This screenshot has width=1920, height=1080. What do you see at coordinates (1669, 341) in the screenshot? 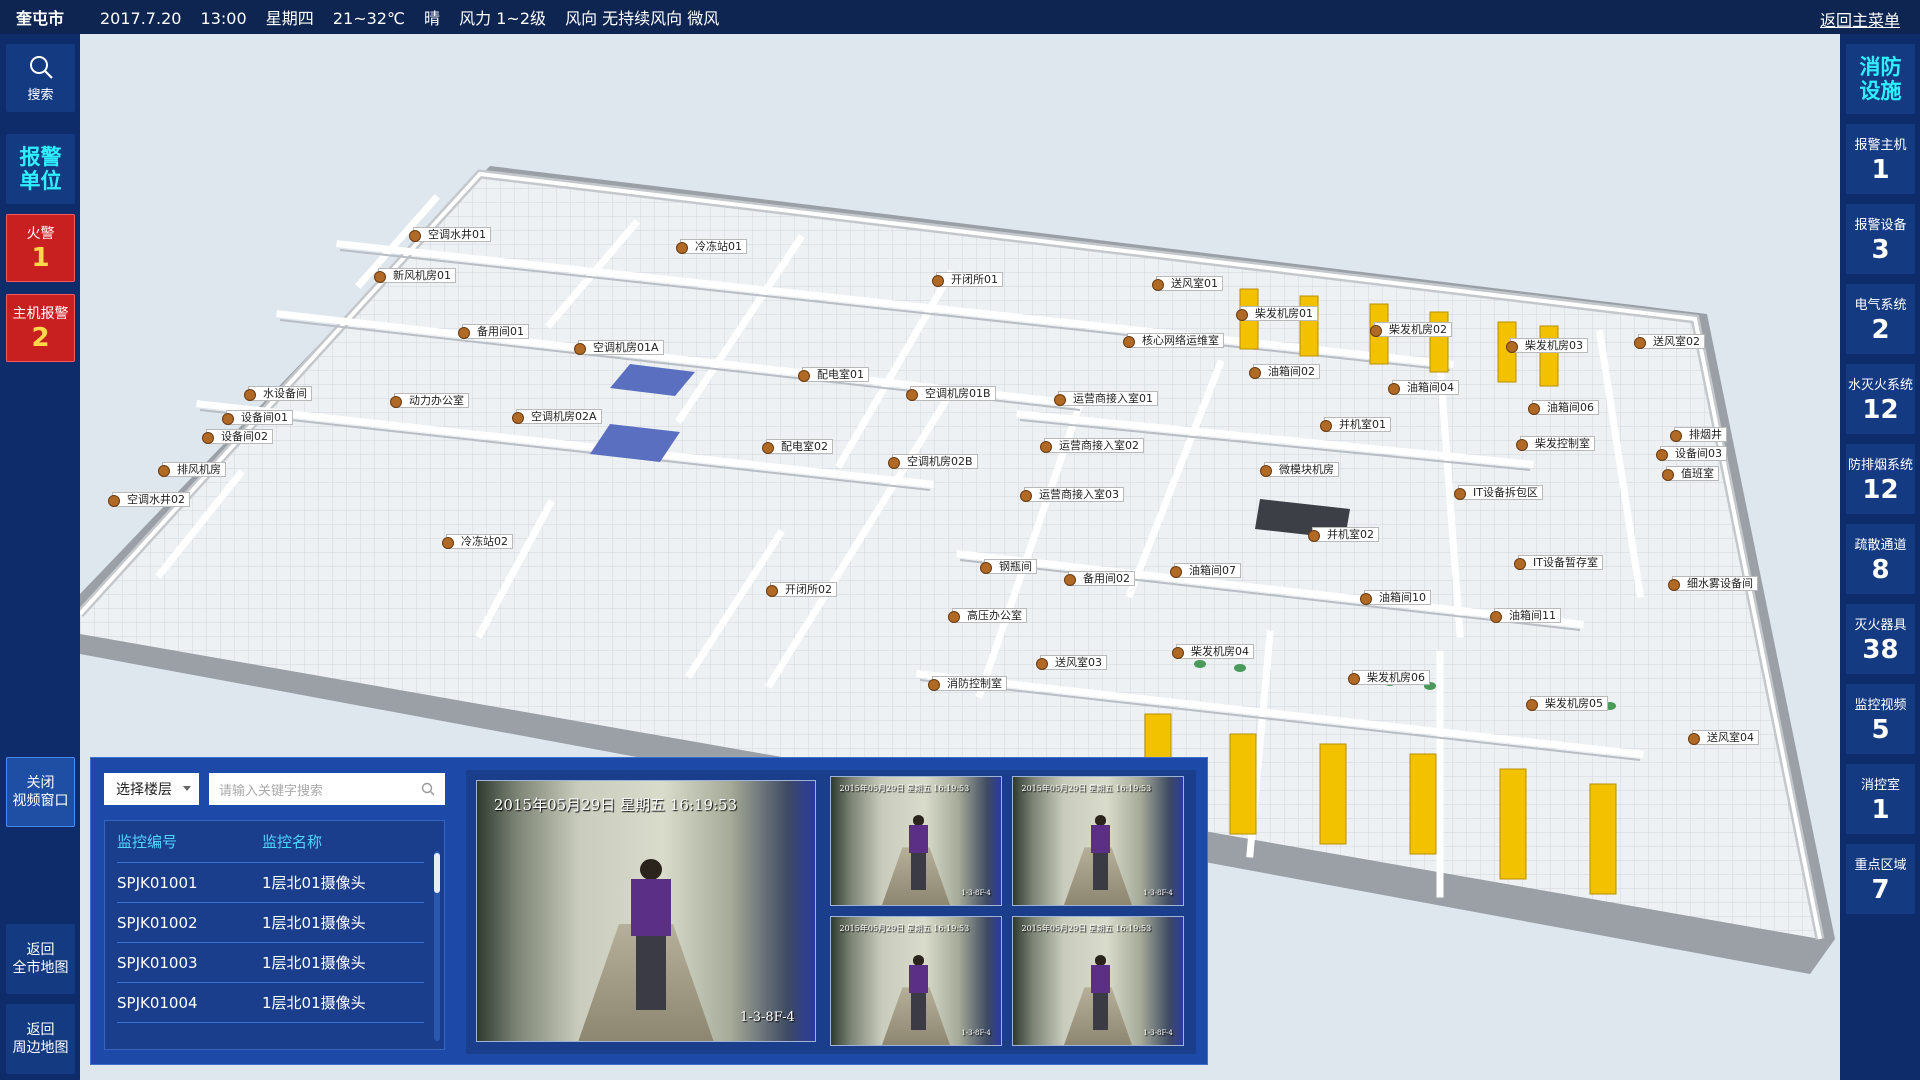
I see `room-label: 送风室02` at bounding box center [1669, 341].